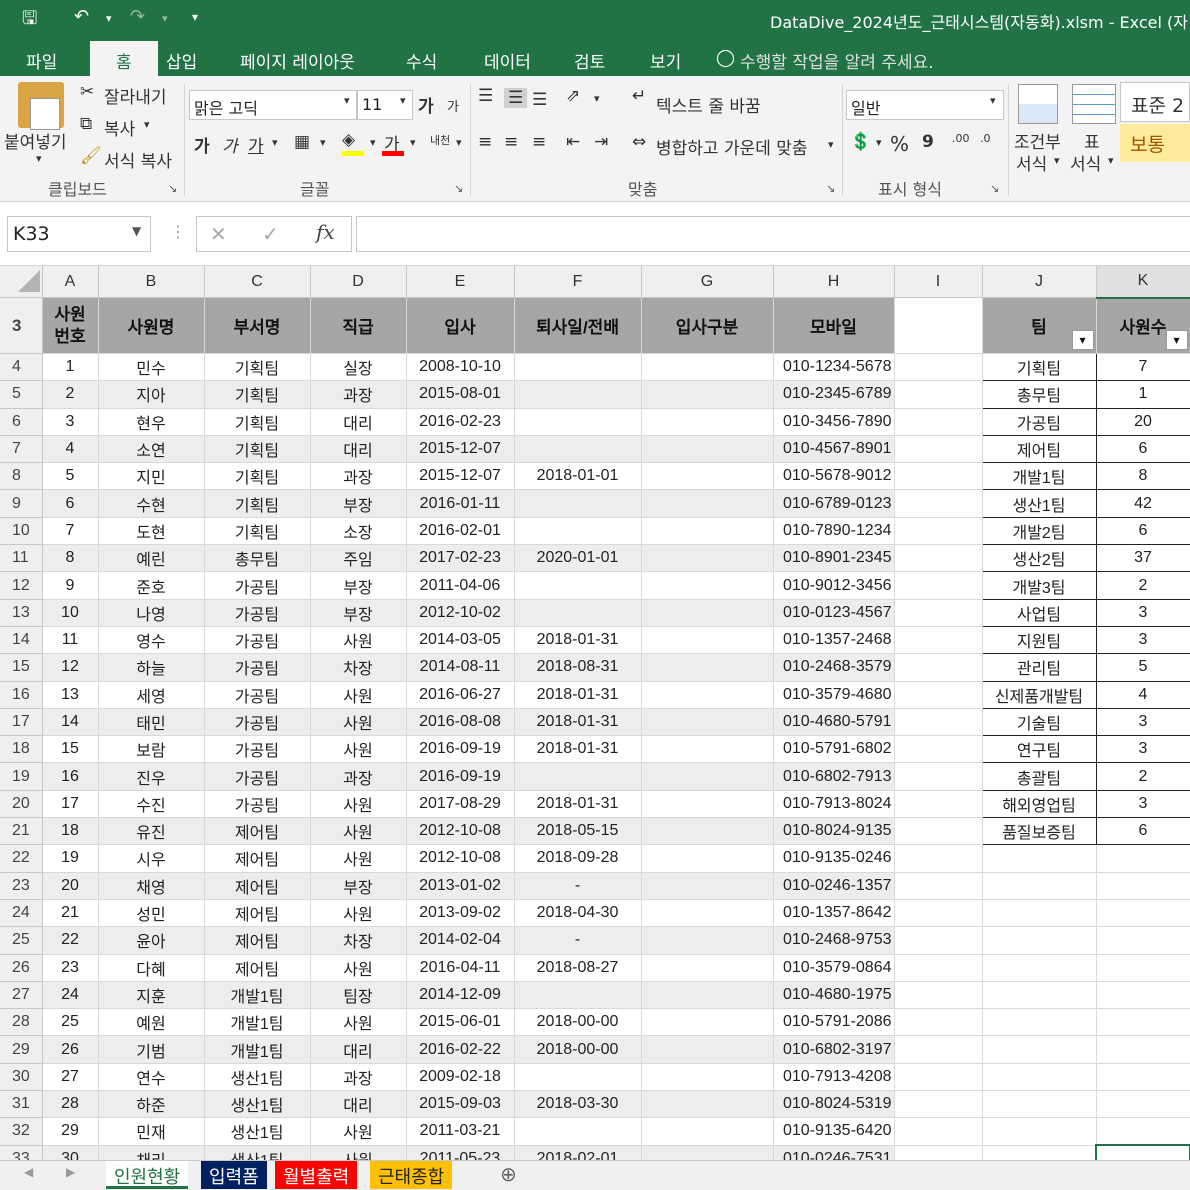  Describe the element at coordinates (1039, 421) in the screenshot. I see `cell-team: 가공팀` at that location.